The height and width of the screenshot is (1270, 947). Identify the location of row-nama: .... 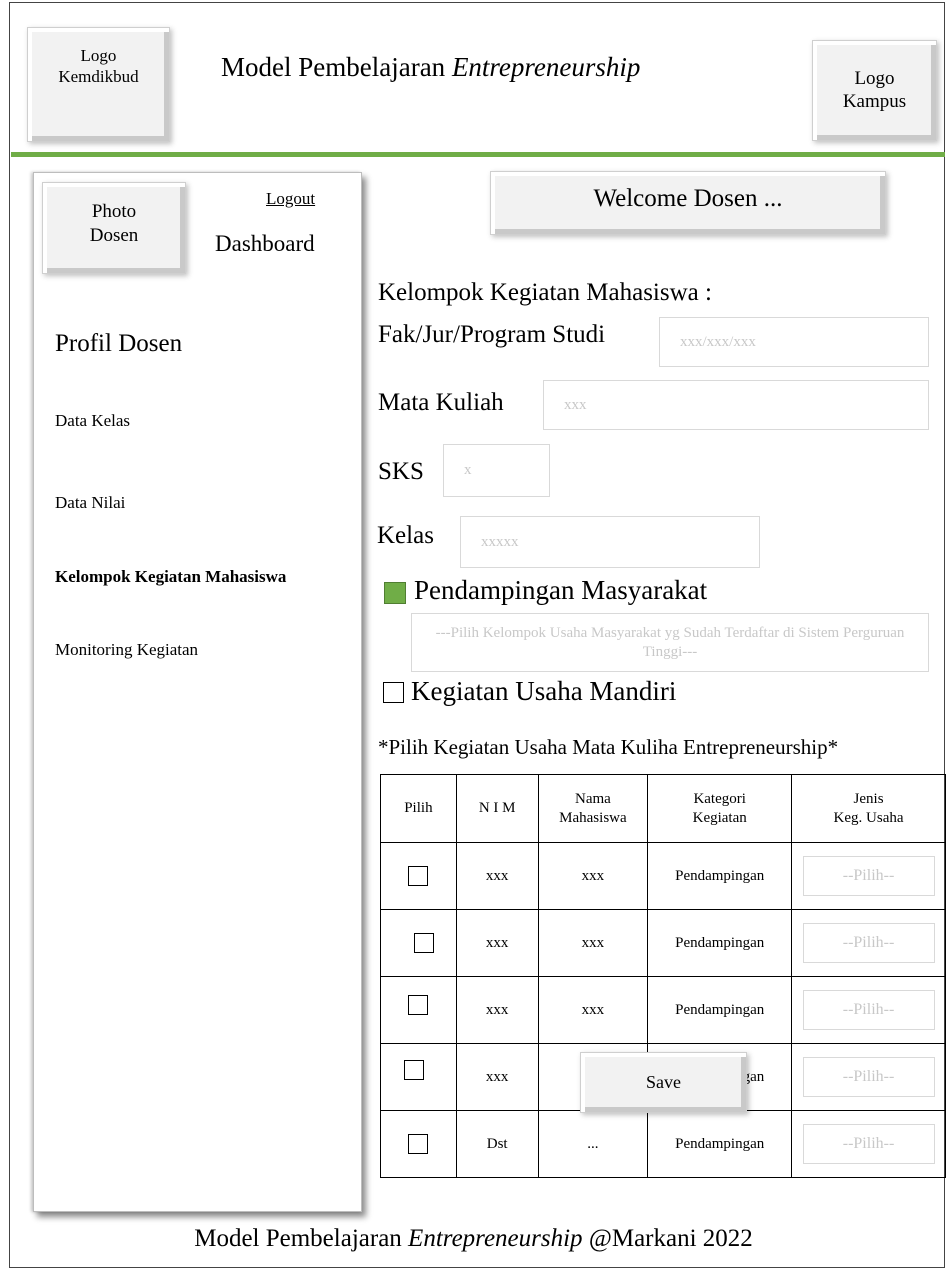
(593, 1144).